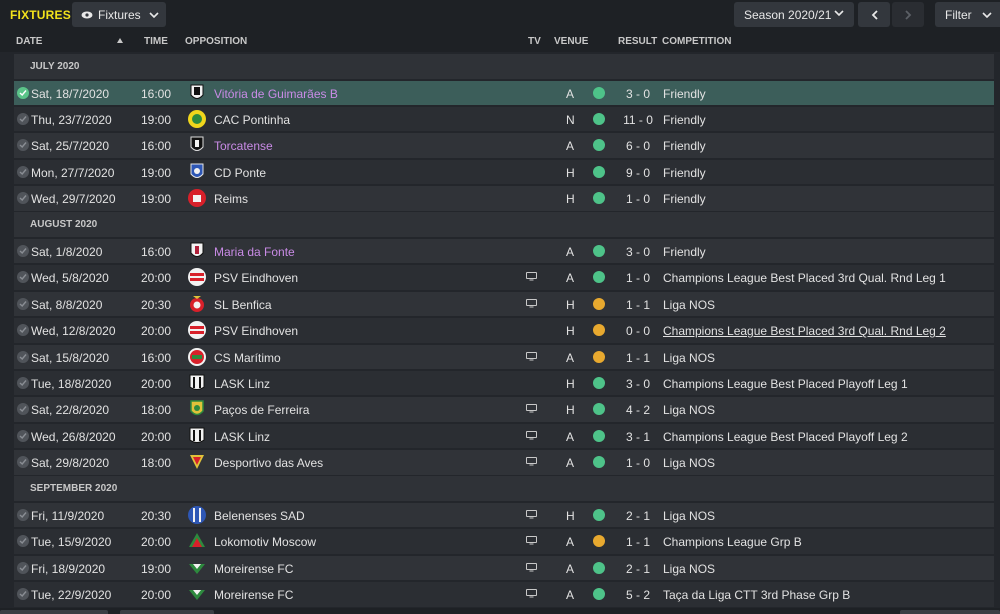  Describe the element at coordinates (908, 14) in the screenshot. I see `next-season-button` at that location.